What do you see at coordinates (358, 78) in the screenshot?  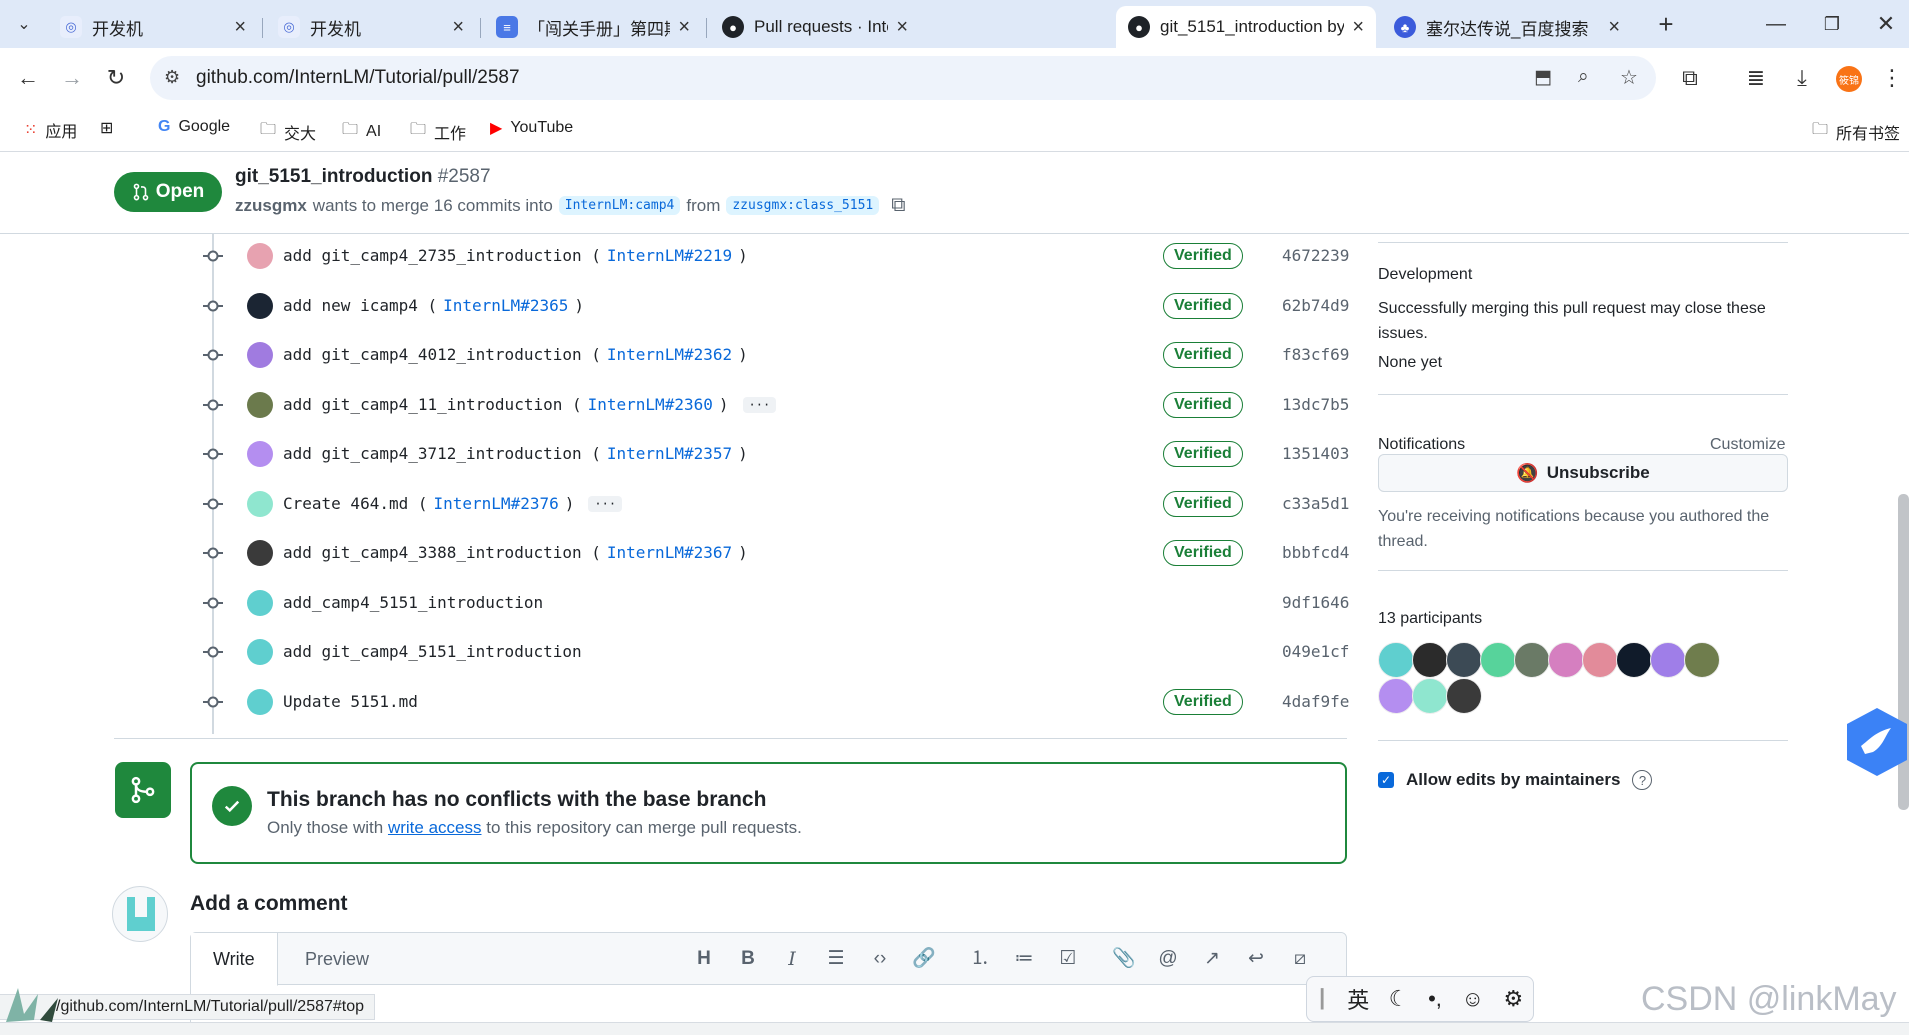 I see `address-url: github.com/InternLM/Tutorial/pull/2587` at bounding box center [358, 78].